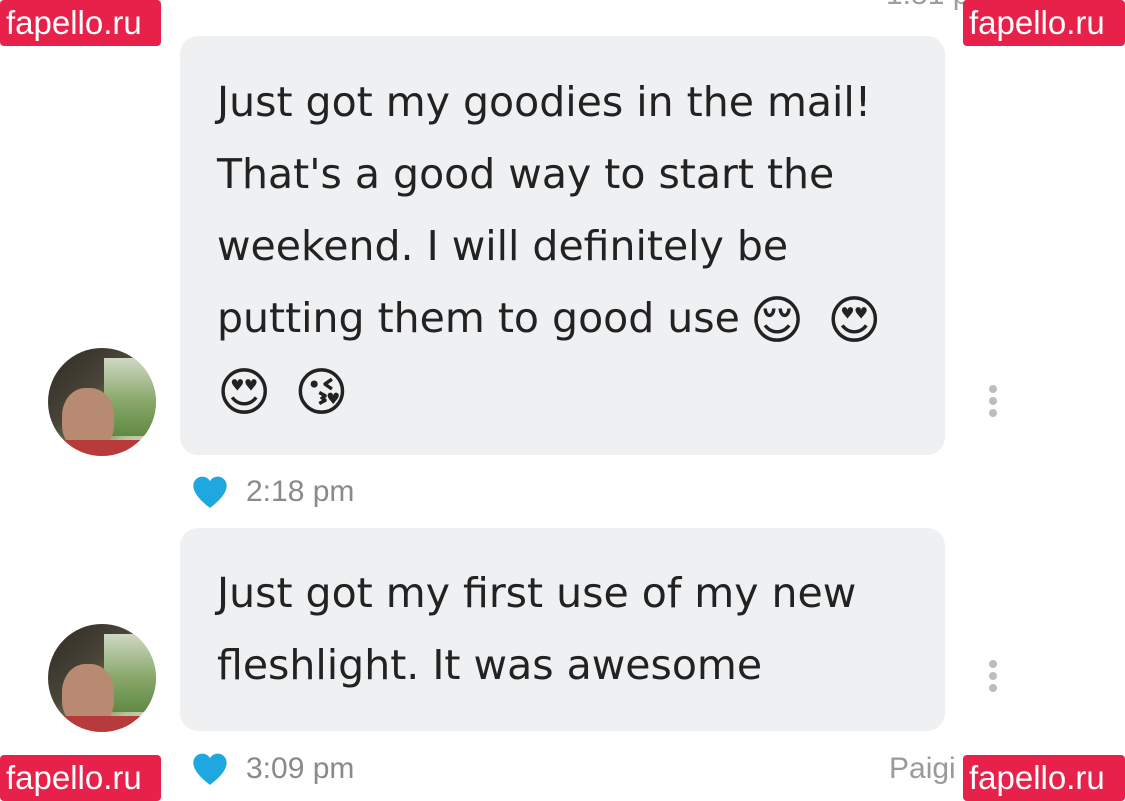 This screenshot has height=801, width=1125. Describe the element at coordinates (300, 491) in the screenshot. I see `message-timestamp: 2:18 pm` at that location.